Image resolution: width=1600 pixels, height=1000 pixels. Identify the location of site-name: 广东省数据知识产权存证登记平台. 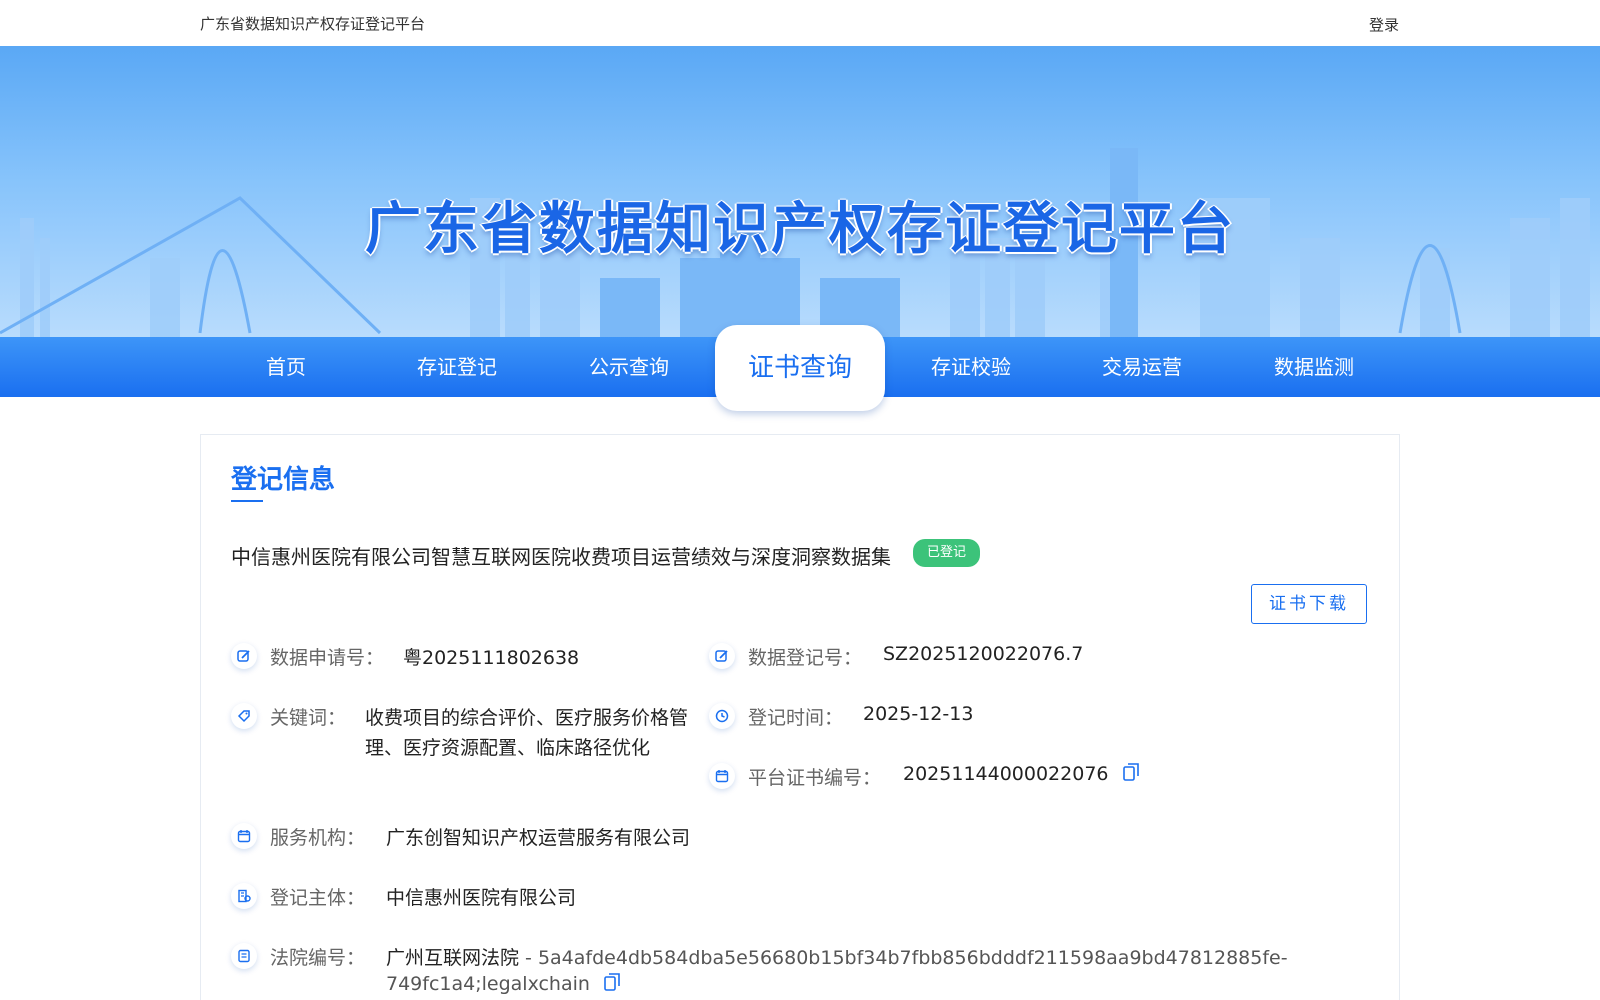
(313, 24).